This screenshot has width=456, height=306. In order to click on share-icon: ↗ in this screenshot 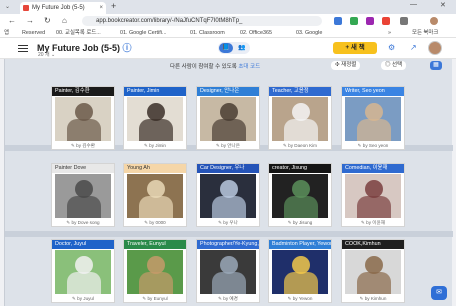, I will do `click(413, 48)`.